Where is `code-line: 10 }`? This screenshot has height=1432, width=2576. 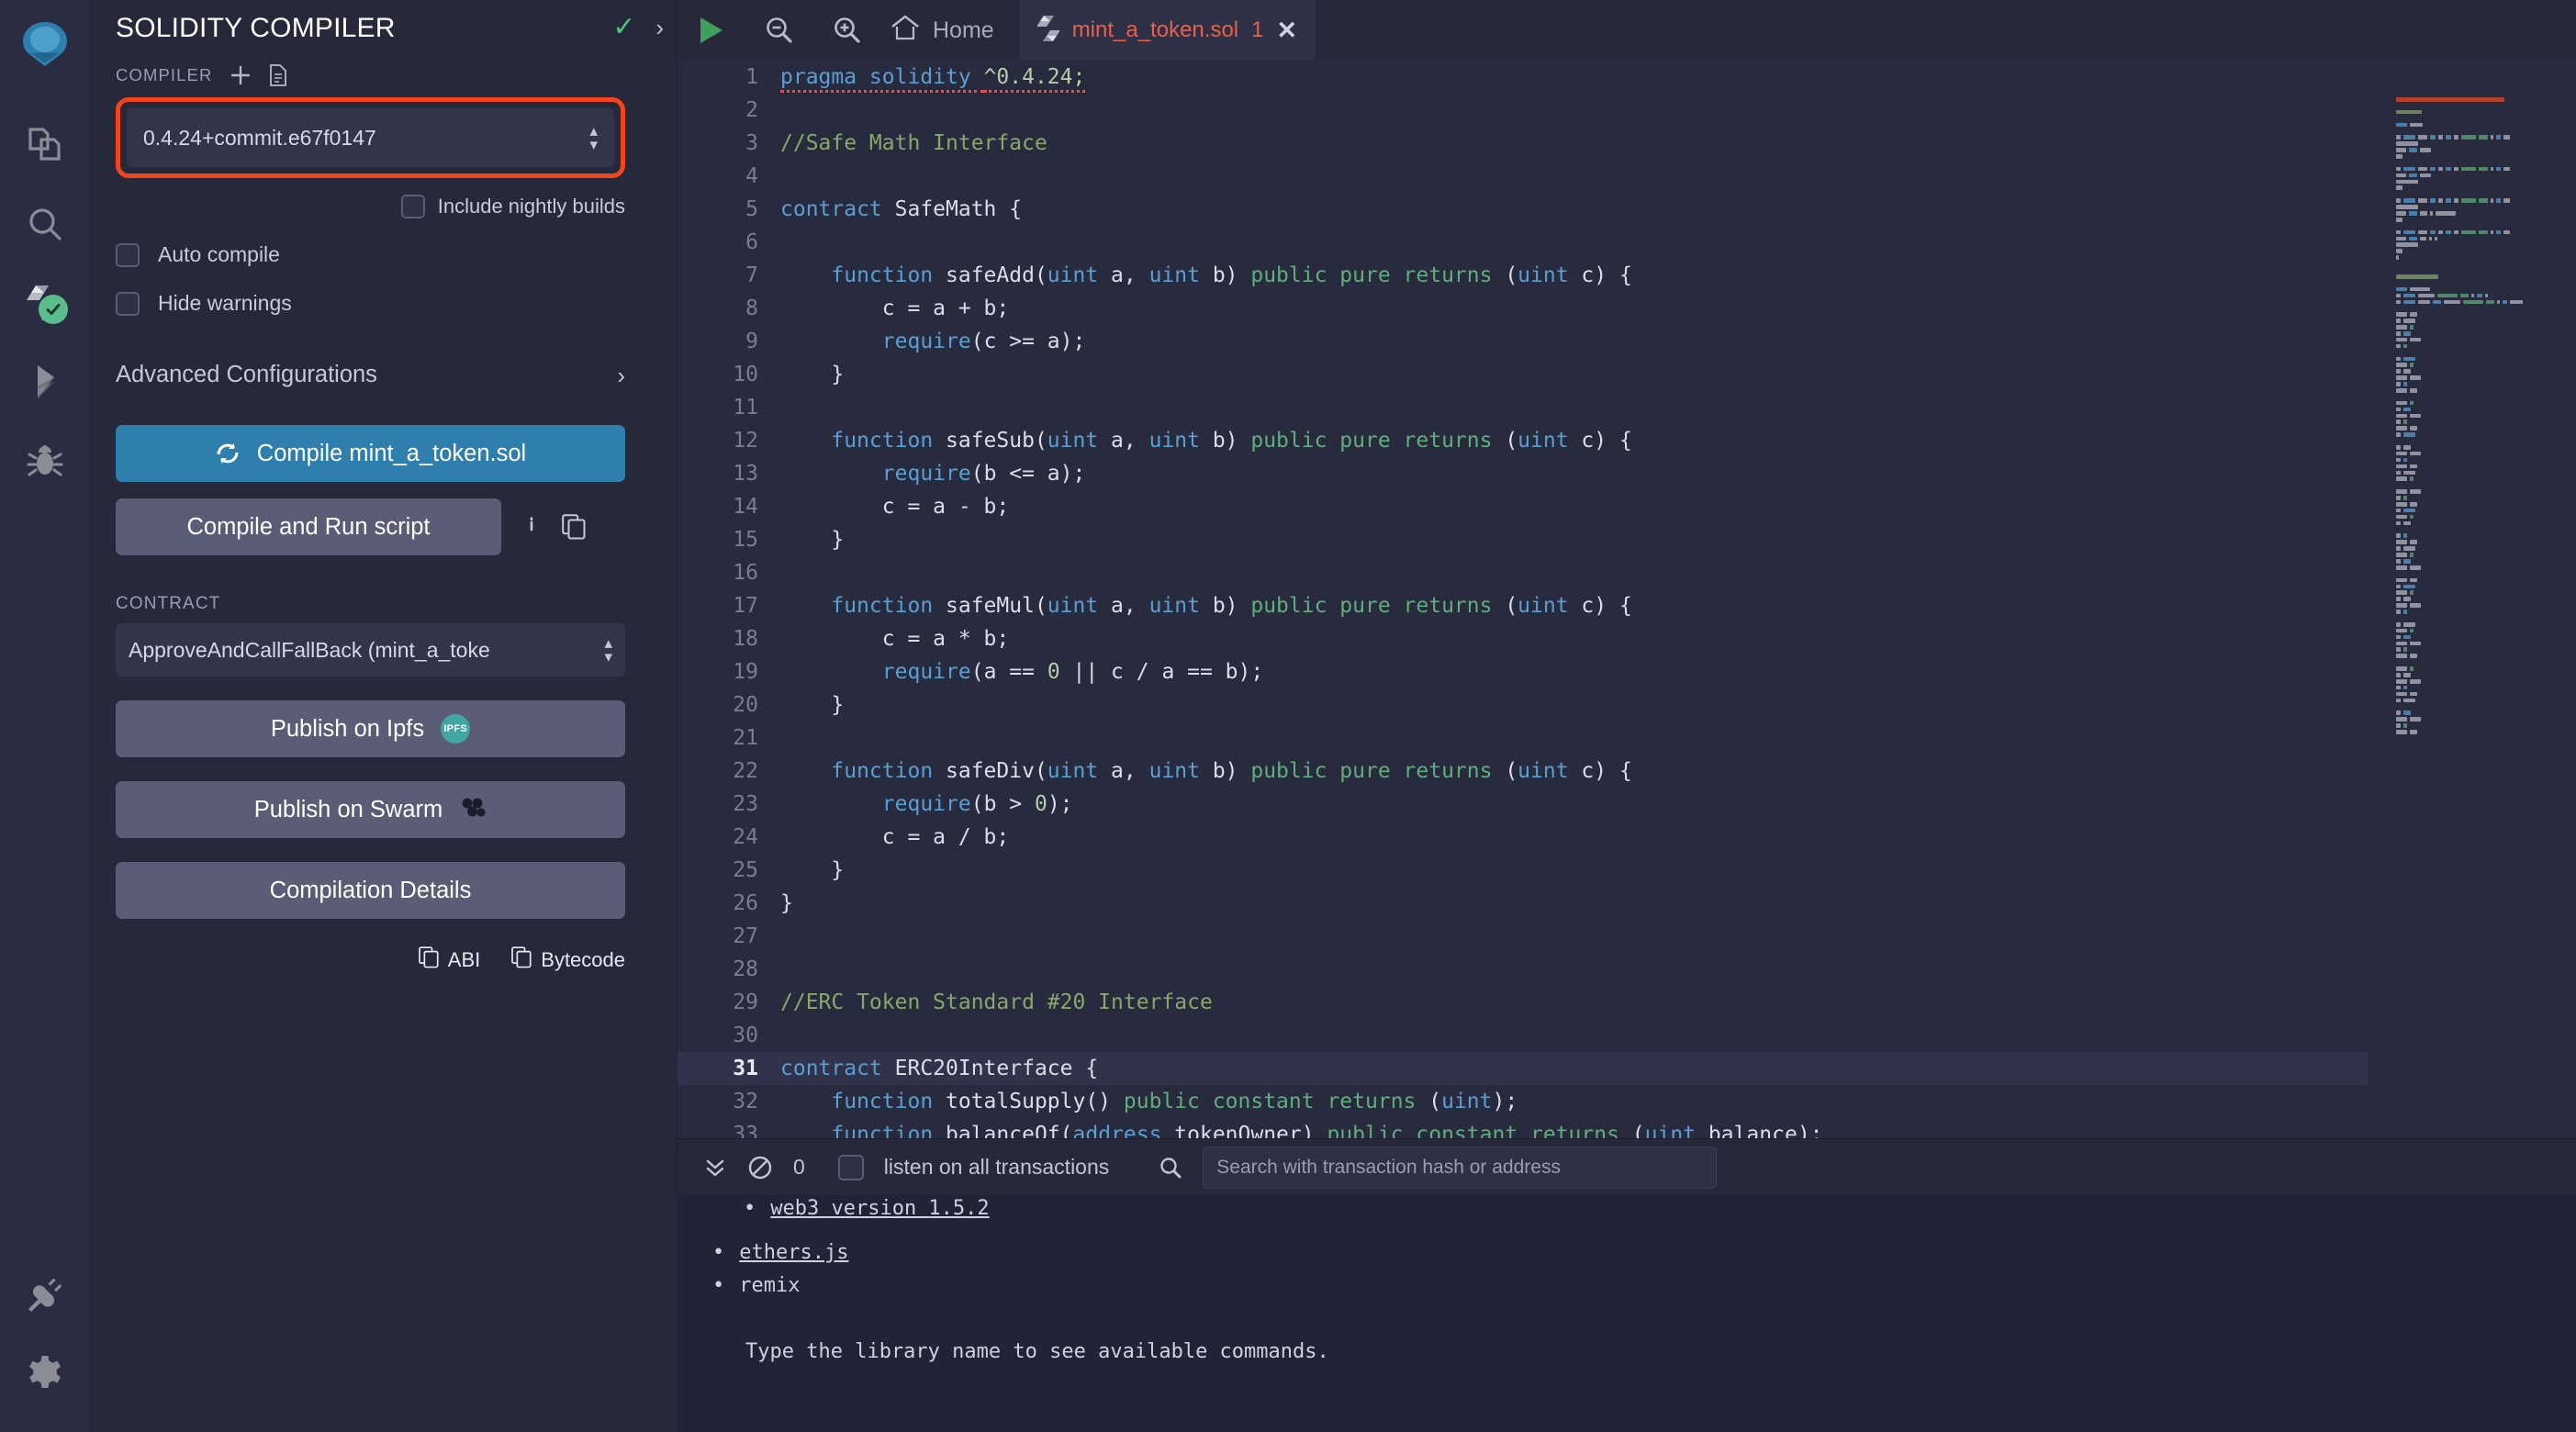 code-line: 10 } is located at coordinates (1523, 374).